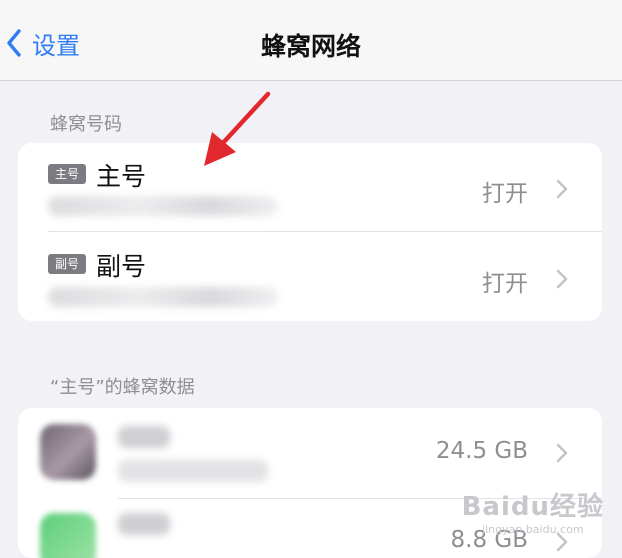 The height and width of the screenshot is (558, 622). I want to click on sim-badge-primary: 主号, so click(67, 174).